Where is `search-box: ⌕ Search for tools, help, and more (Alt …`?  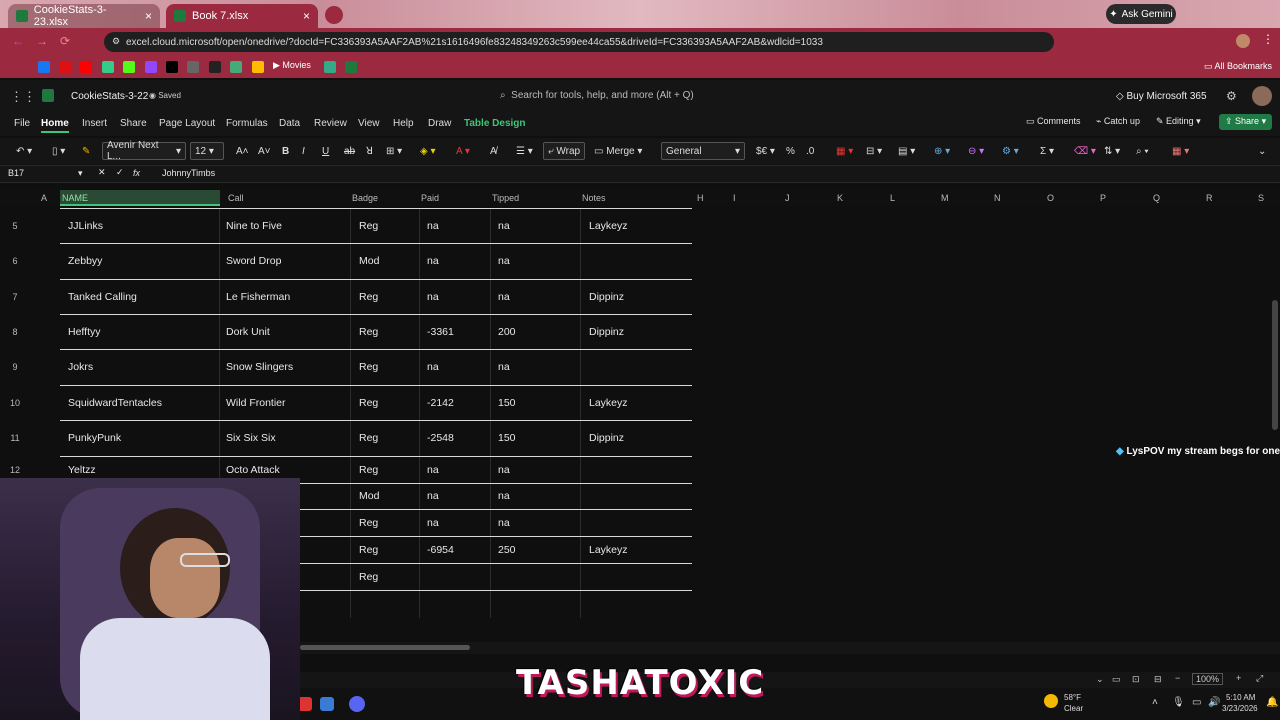
search-box: ⌕ Search for tools, help, and more (Alt … is located at coordinates (597, 95).